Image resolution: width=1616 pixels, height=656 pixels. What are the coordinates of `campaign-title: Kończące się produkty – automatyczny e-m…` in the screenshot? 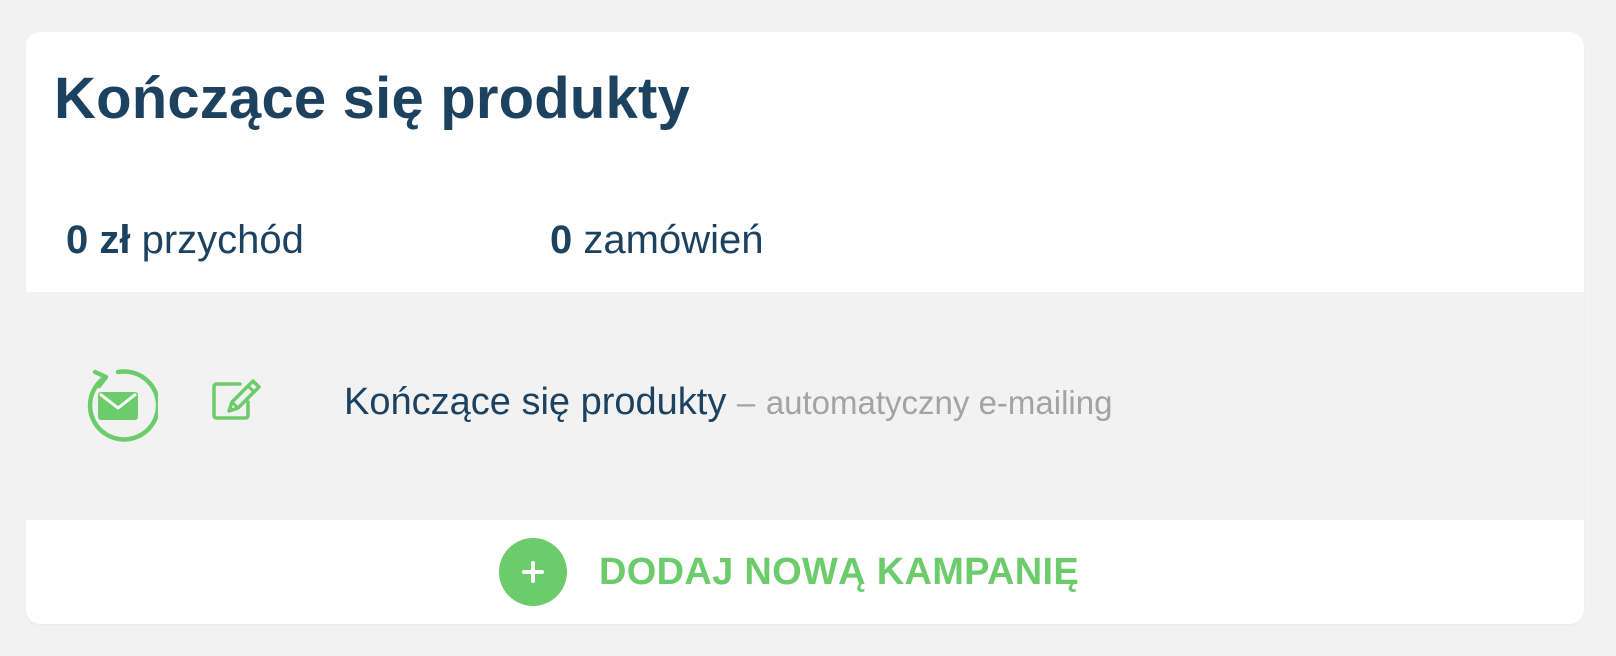 It's located at (728, 403).